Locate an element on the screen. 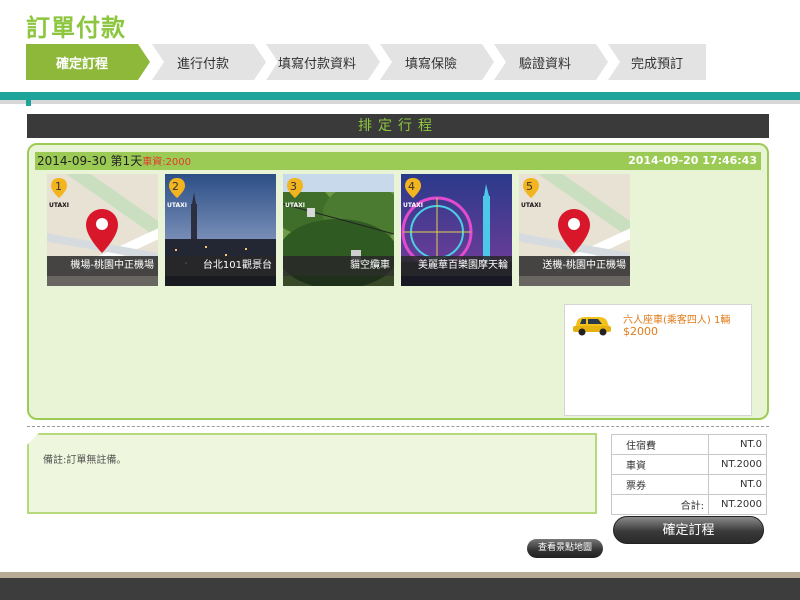 Image resolution: width=800 pixels, height=600 pixels. view-map-button: 查看景點地圖 is located at coordinates (565, 548).